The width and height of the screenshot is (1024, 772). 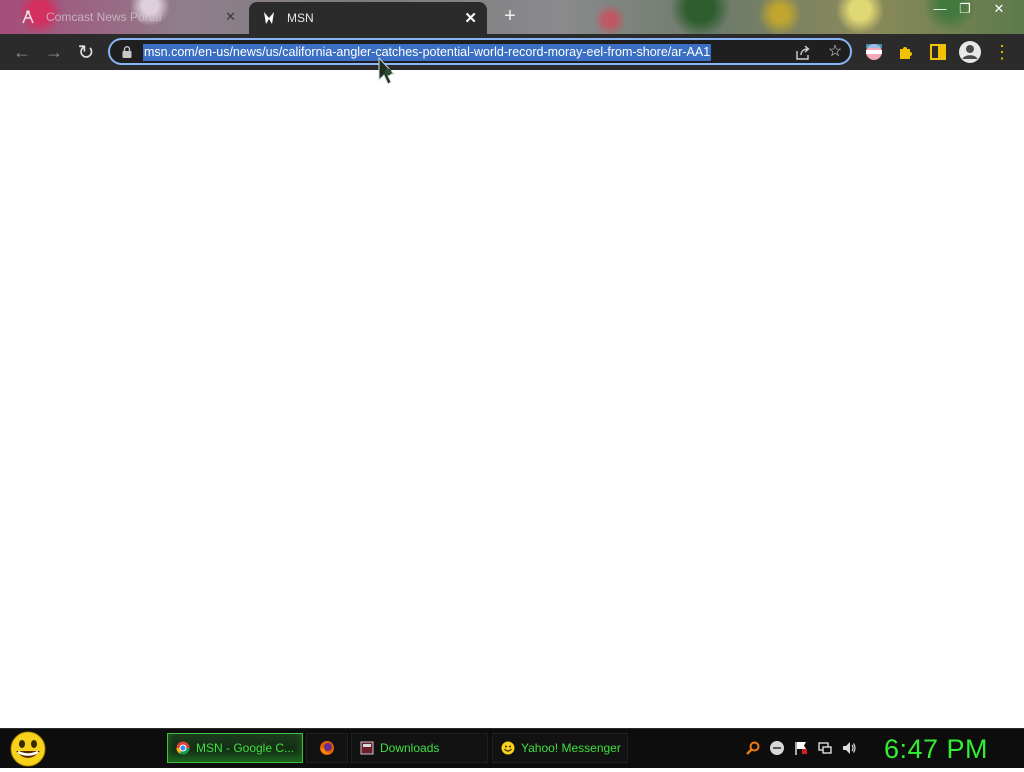 I want to click on new-tab-button: +, so click(x=510, y=17).